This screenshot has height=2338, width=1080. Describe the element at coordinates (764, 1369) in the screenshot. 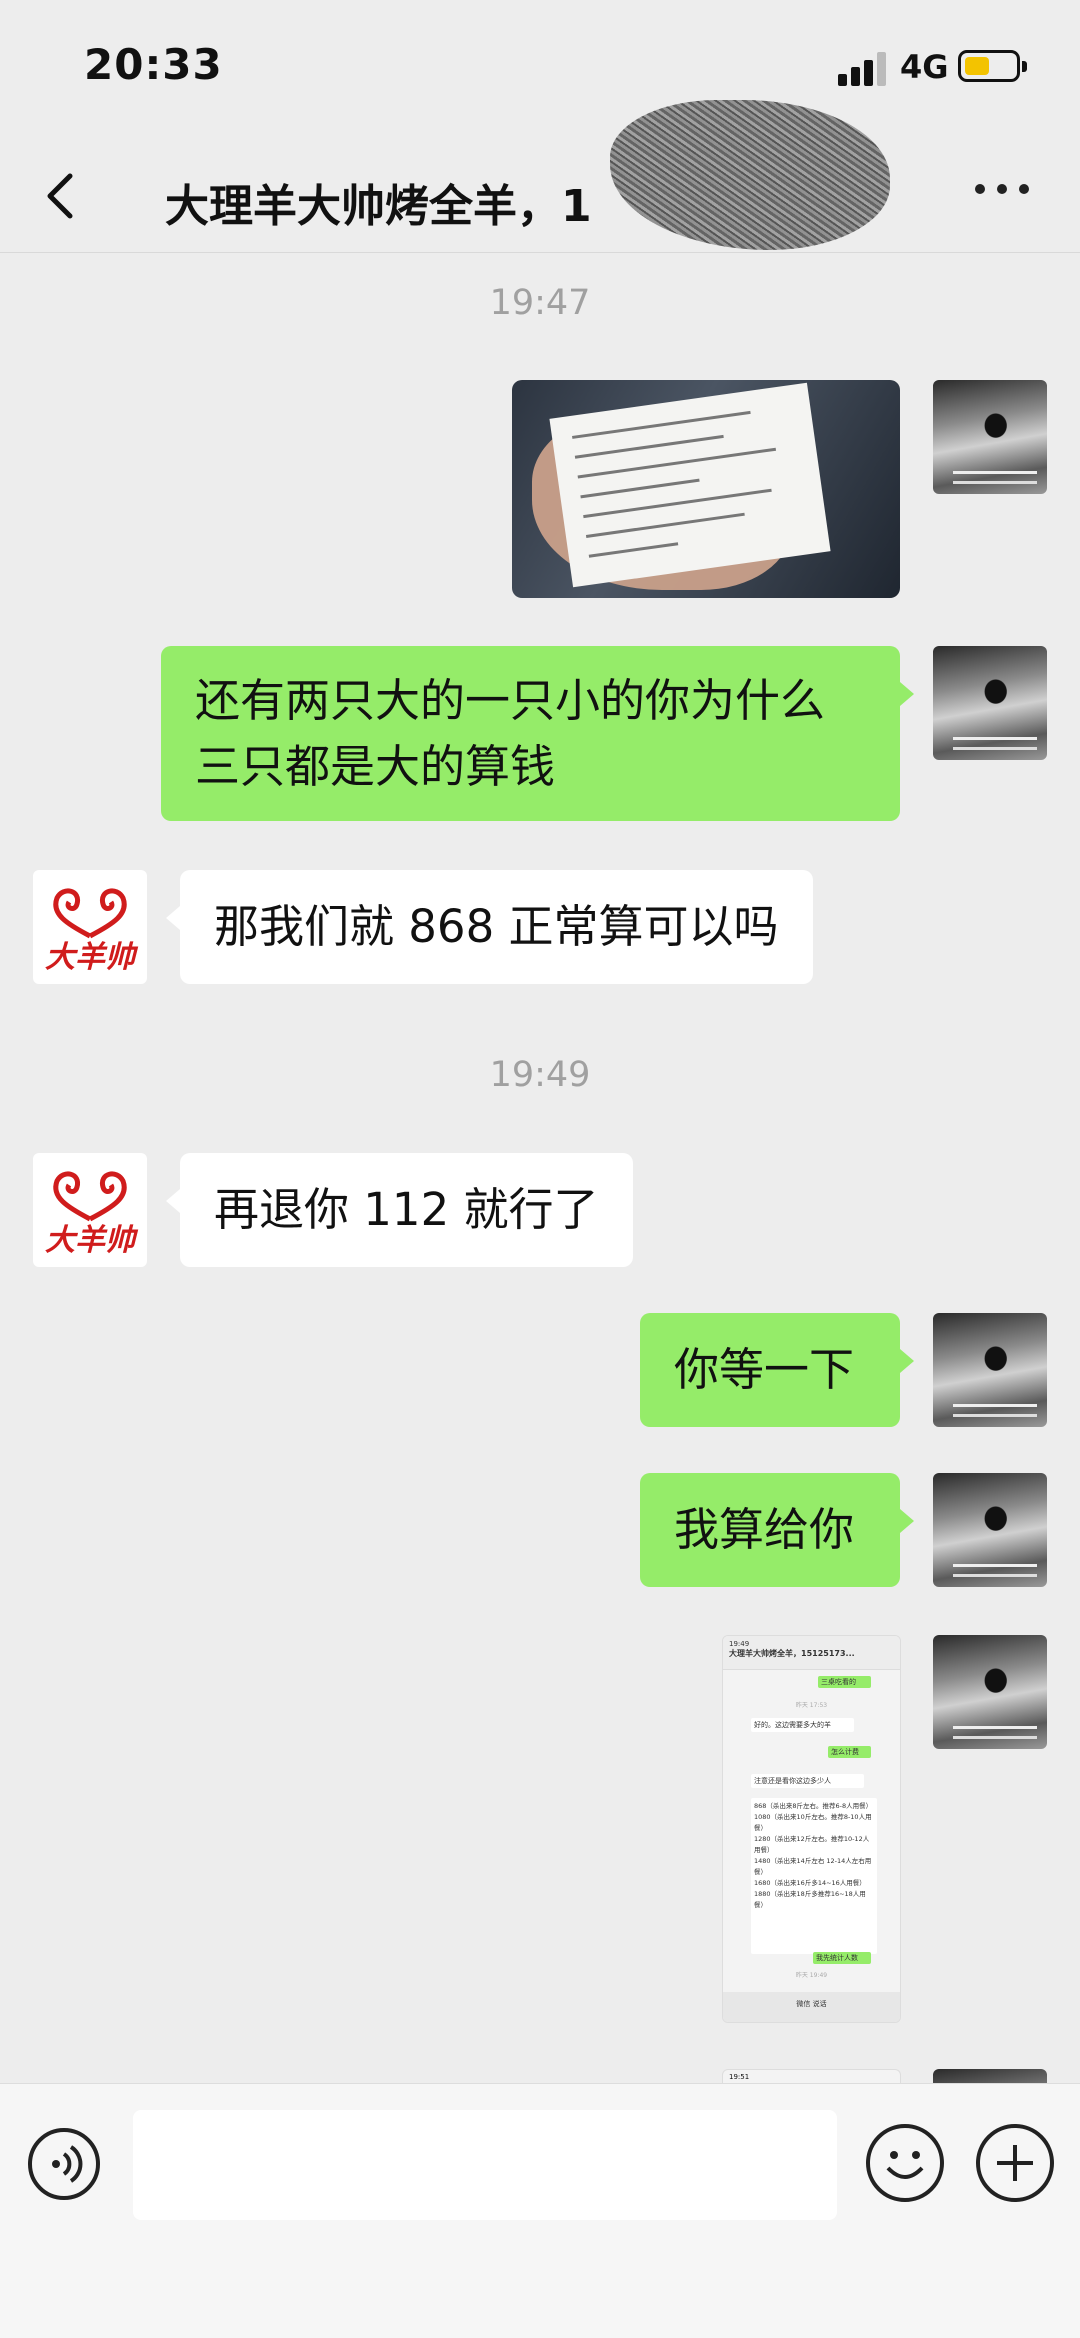

I see `message-text: 你等一下` at that location.